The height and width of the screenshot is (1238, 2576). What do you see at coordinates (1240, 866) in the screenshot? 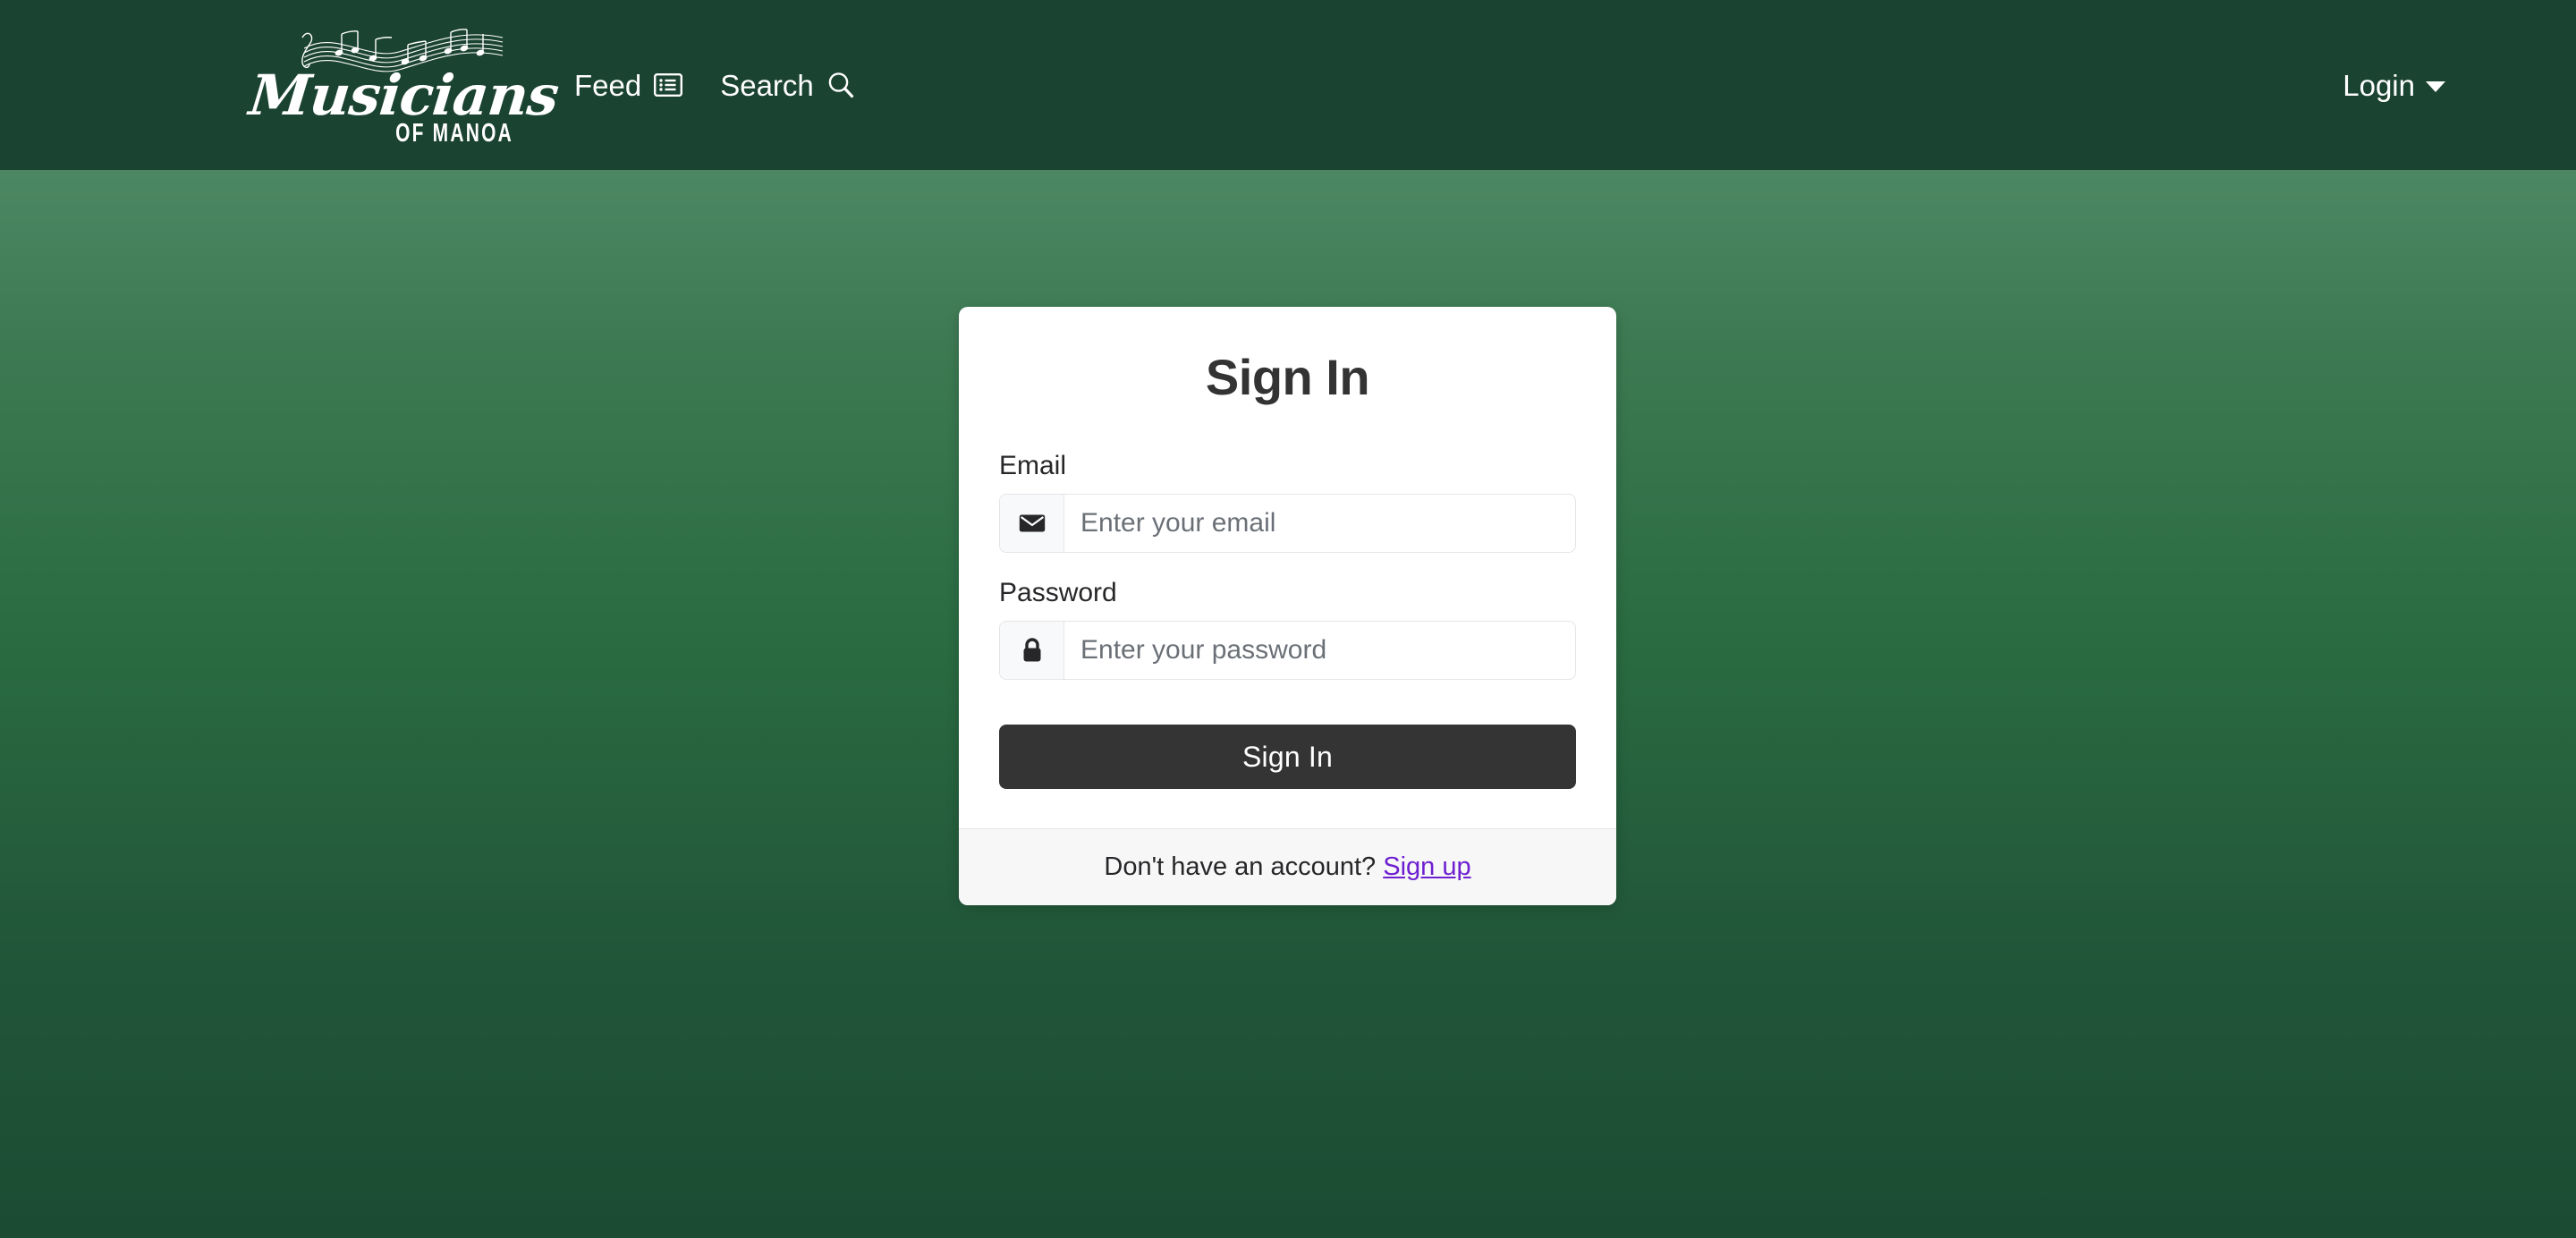
I see `signup-prompt-text: Don't have an account?` at bounding box center [1240, 866].